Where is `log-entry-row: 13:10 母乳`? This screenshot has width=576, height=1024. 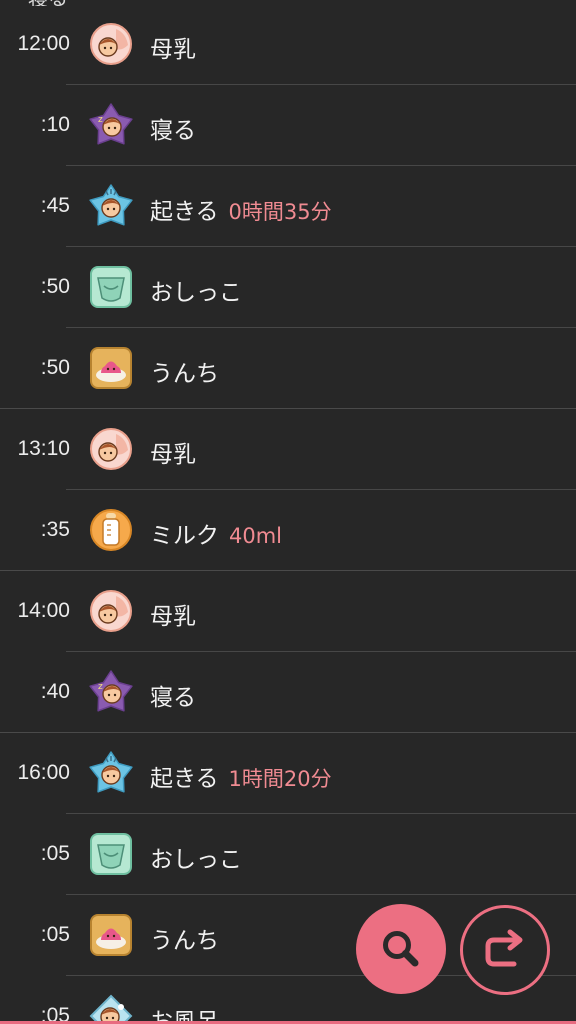 log-entry-row: 13:10 母乳 is located at coordinates (288, 449).